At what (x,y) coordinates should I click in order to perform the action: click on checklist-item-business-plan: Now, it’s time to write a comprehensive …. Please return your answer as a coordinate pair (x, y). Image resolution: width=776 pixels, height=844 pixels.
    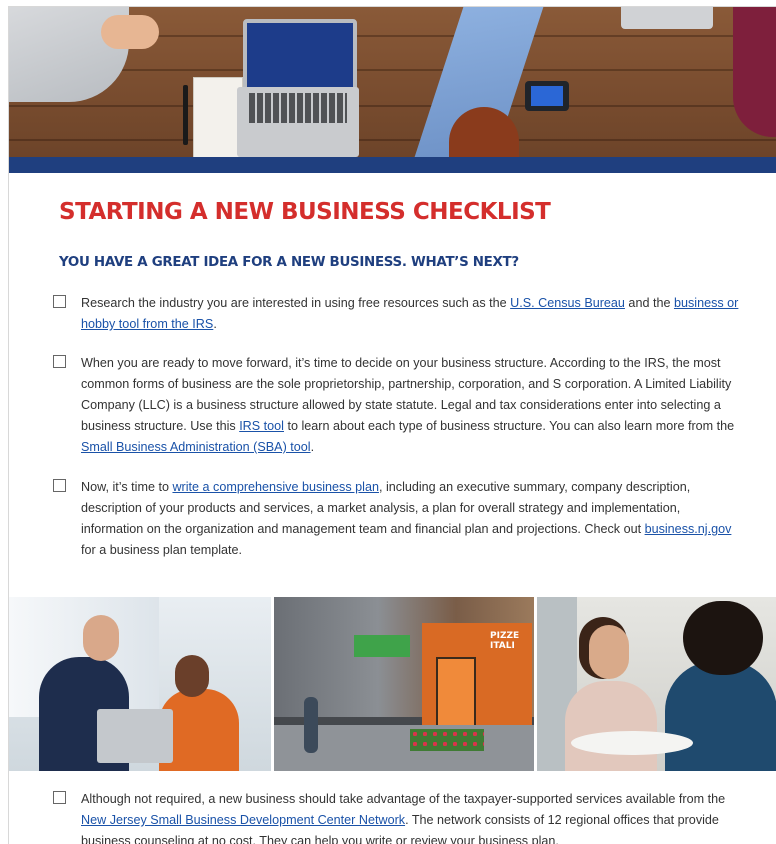
    Looking at the image, I should click on (398, 519).